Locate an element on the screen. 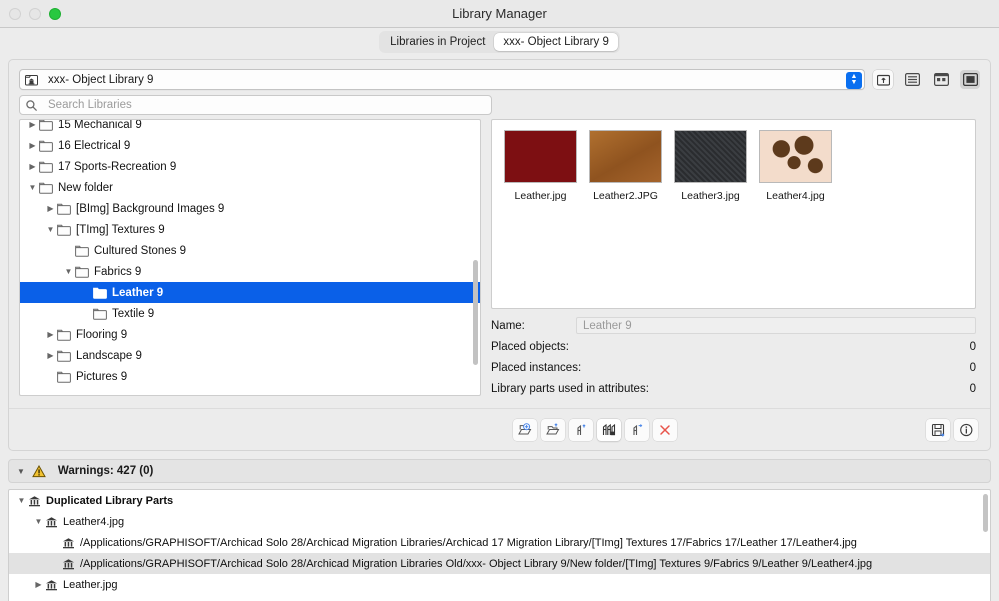 The image size is (999, 601). window-titlebar: Library Manager is located at coordinates (499, 14).